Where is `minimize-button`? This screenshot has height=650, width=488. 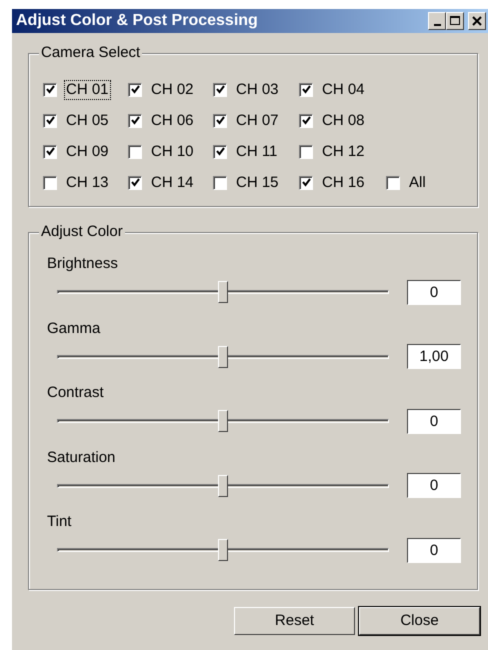 minimize-button is located at coordinates (437, 21).